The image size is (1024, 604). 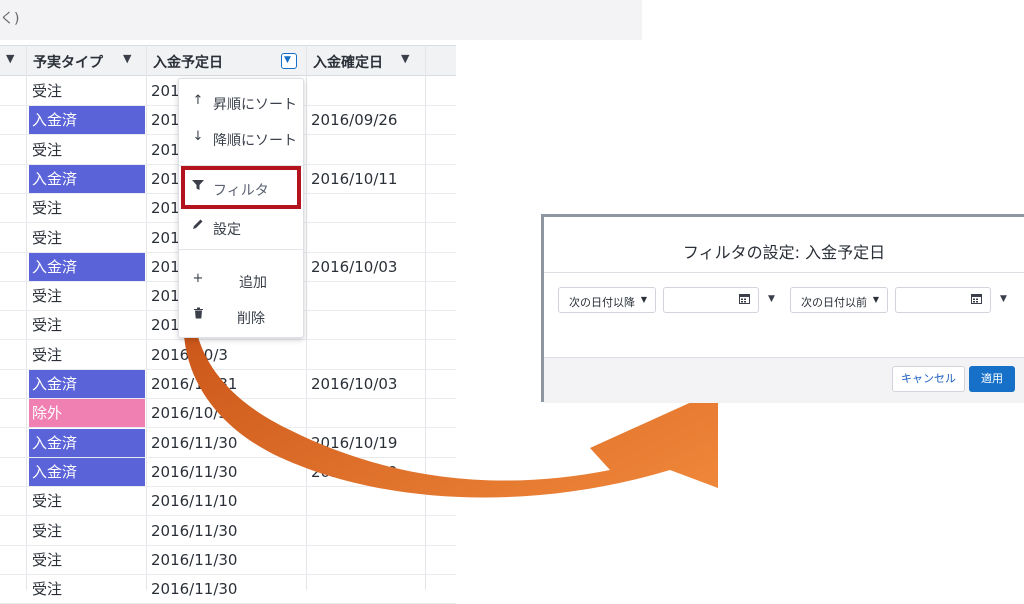 What do you see at coordinates (255, 141) in the screenshot?
I see `menu-item-label: 降順にソート` at bounding box center [255, 141].